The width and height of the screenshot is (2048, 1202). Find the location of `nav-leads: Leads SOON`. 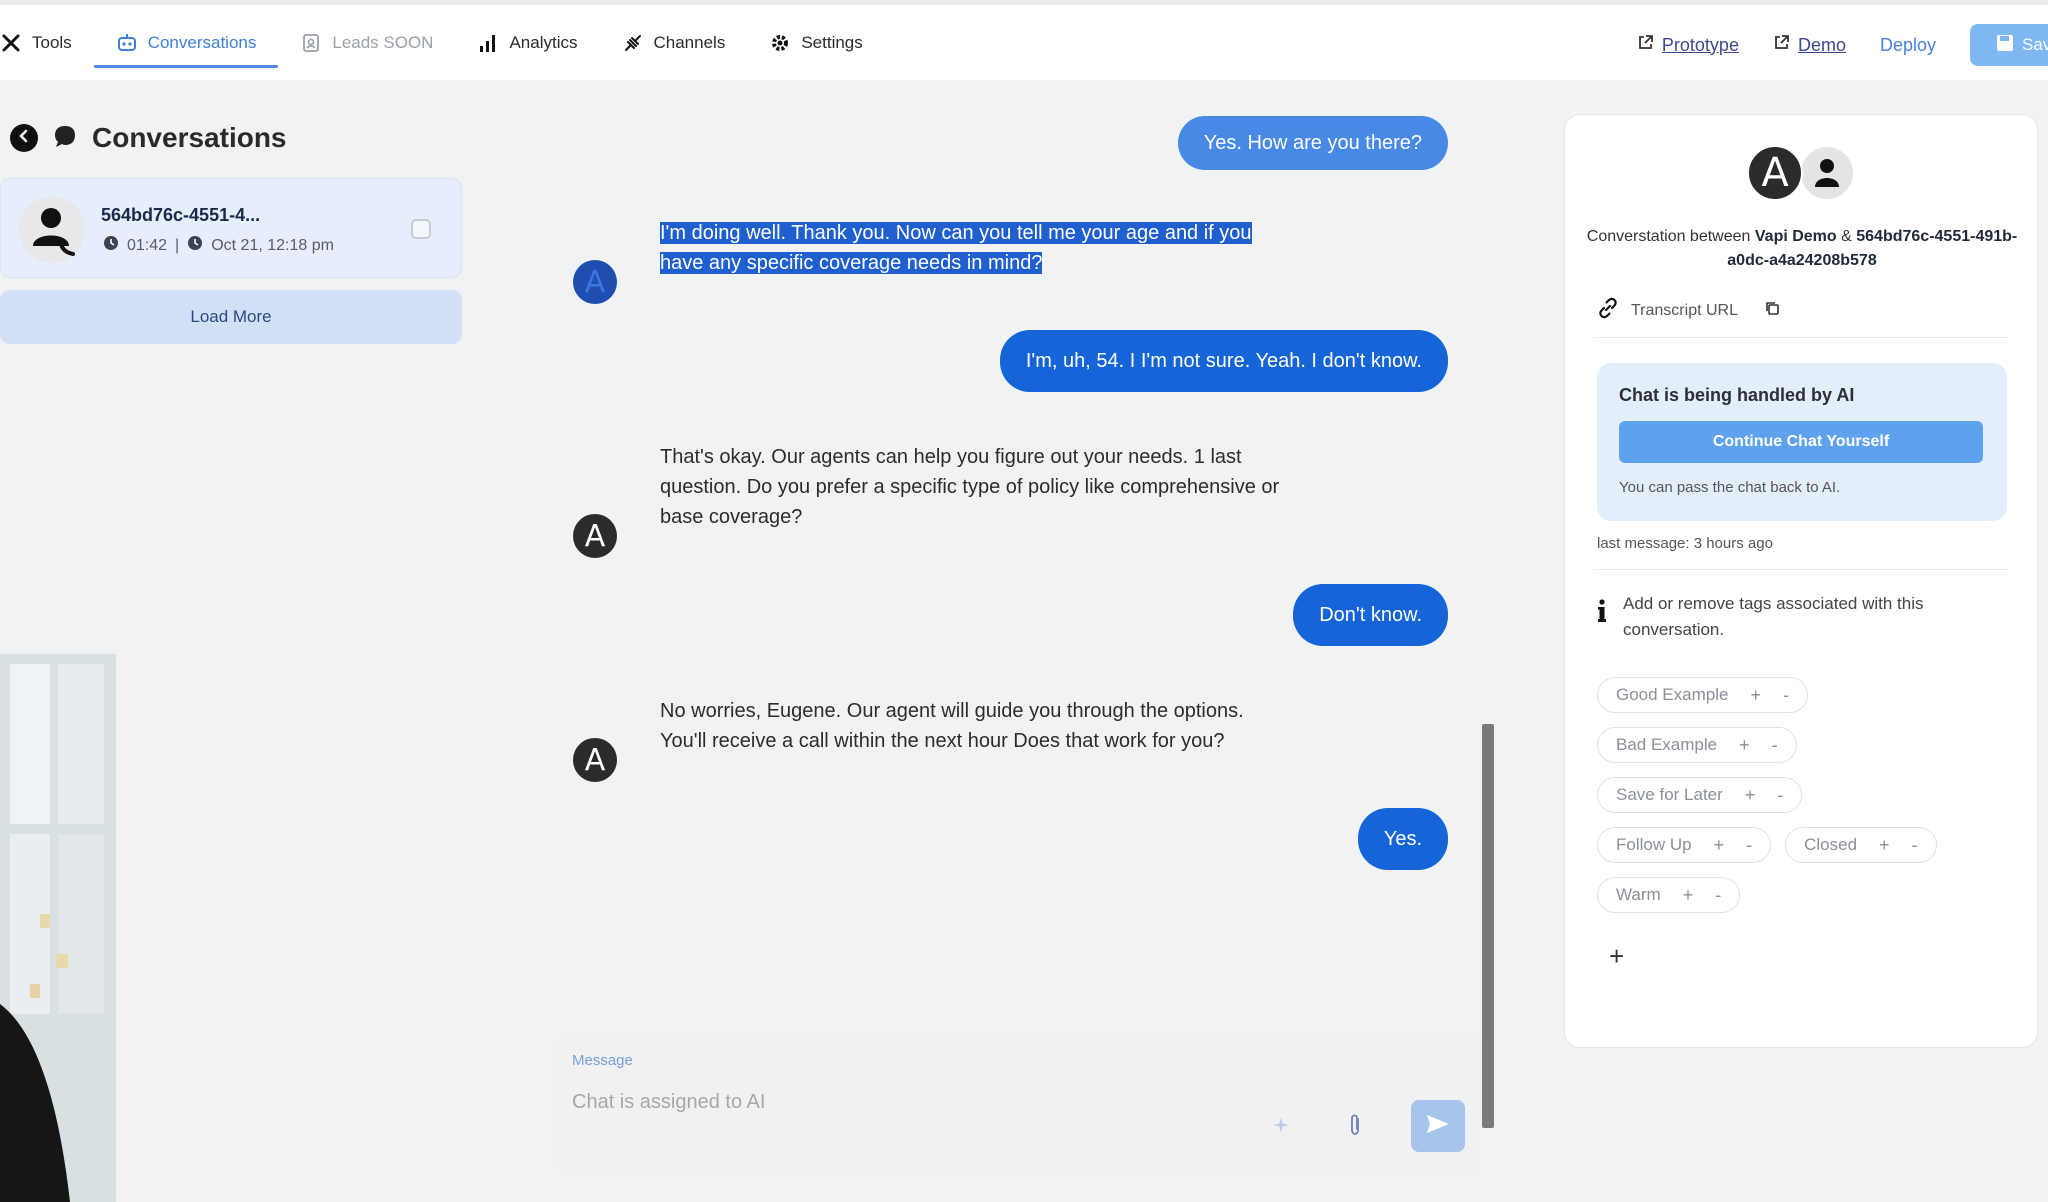

nav-leads: Leads SOON is located at coordinates (366, 42).